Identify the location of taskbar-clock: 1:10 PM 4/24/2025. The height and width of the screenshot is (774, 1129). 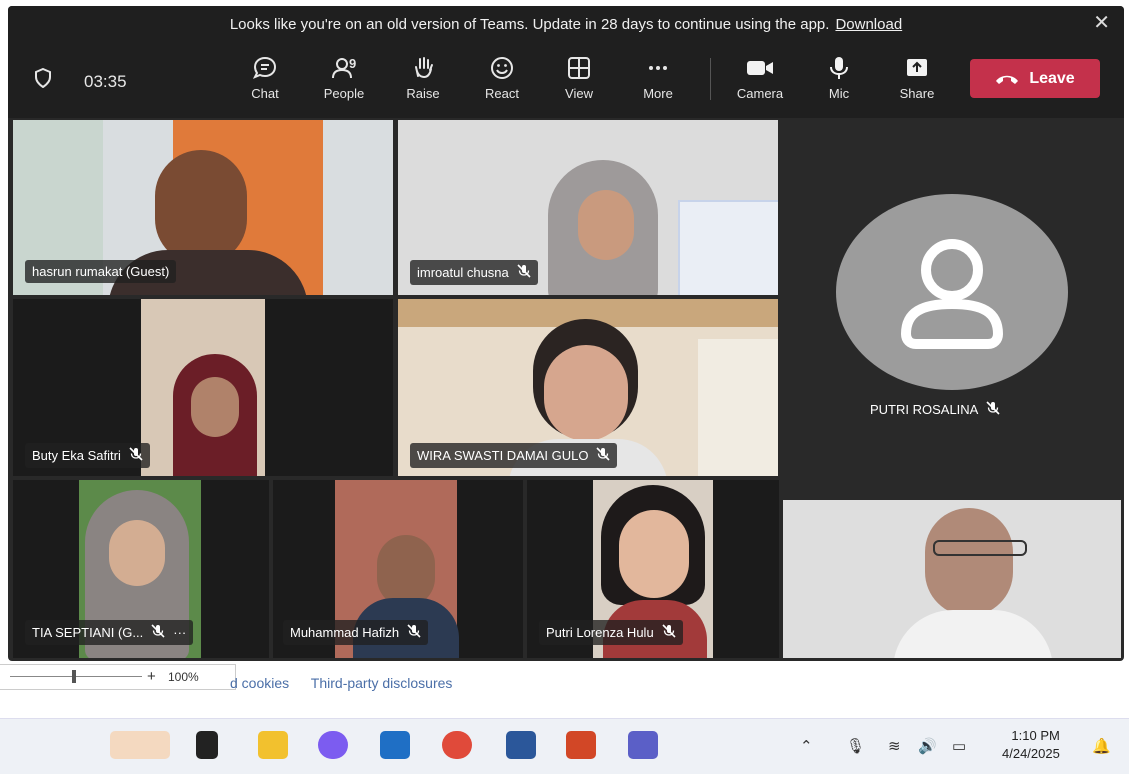
(1031, 745).